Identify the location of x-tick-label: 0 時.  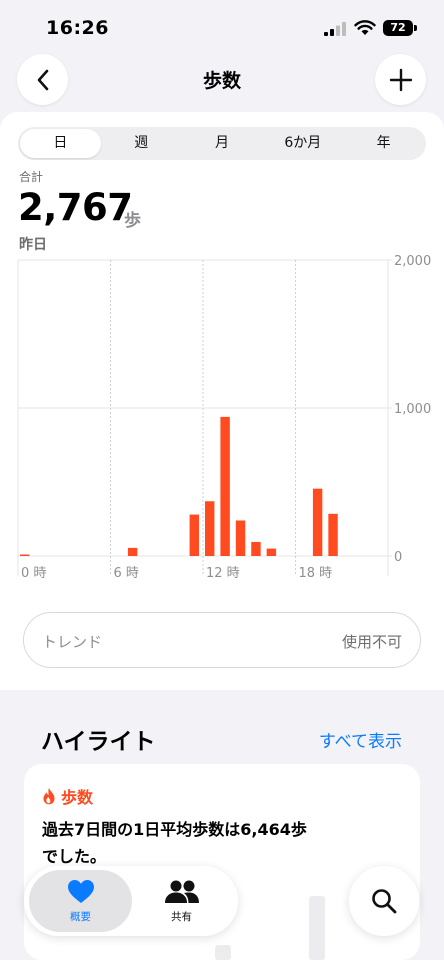
(33, 573).